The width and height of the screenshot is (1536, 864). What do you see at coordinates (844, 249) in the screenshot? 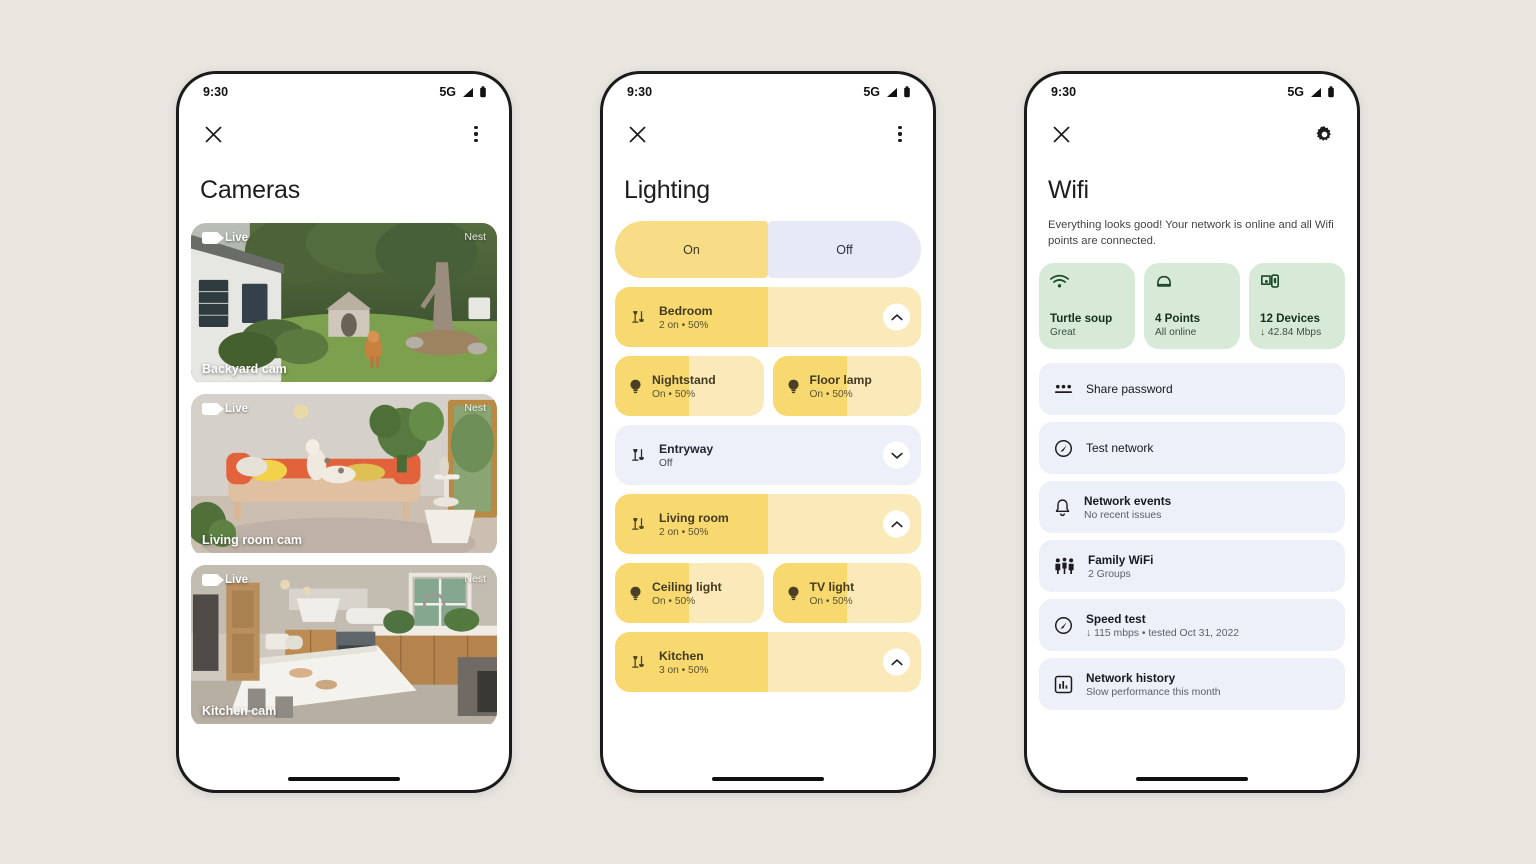
I see `toggle-off-segment: Off` at bounding box center [844, 249].